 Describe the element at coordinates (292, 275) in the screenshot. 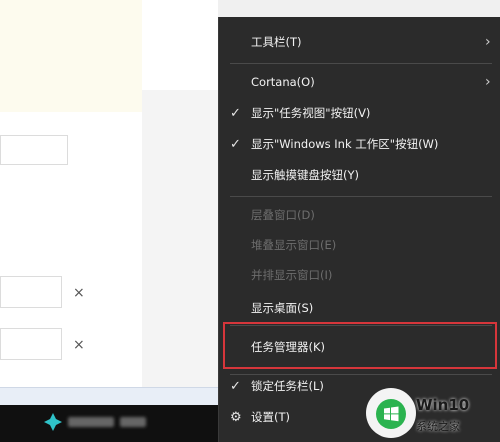

I see `menu-item-label: 并排显示窗口(I)` at that location.